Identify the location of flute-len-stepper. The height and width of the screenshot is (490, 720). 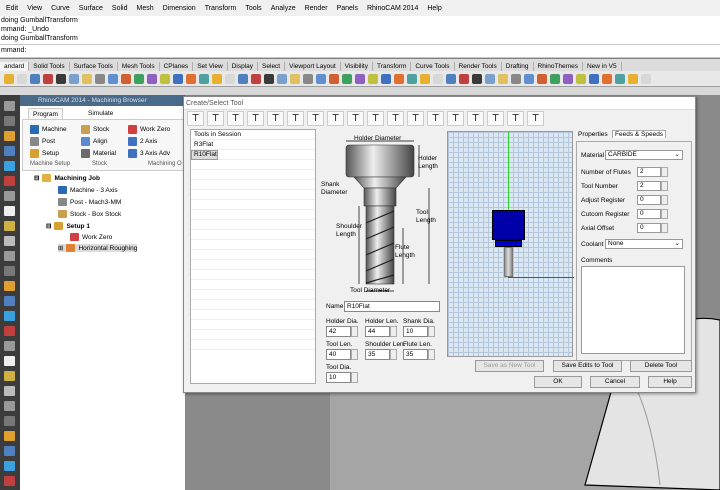
(431, 354).